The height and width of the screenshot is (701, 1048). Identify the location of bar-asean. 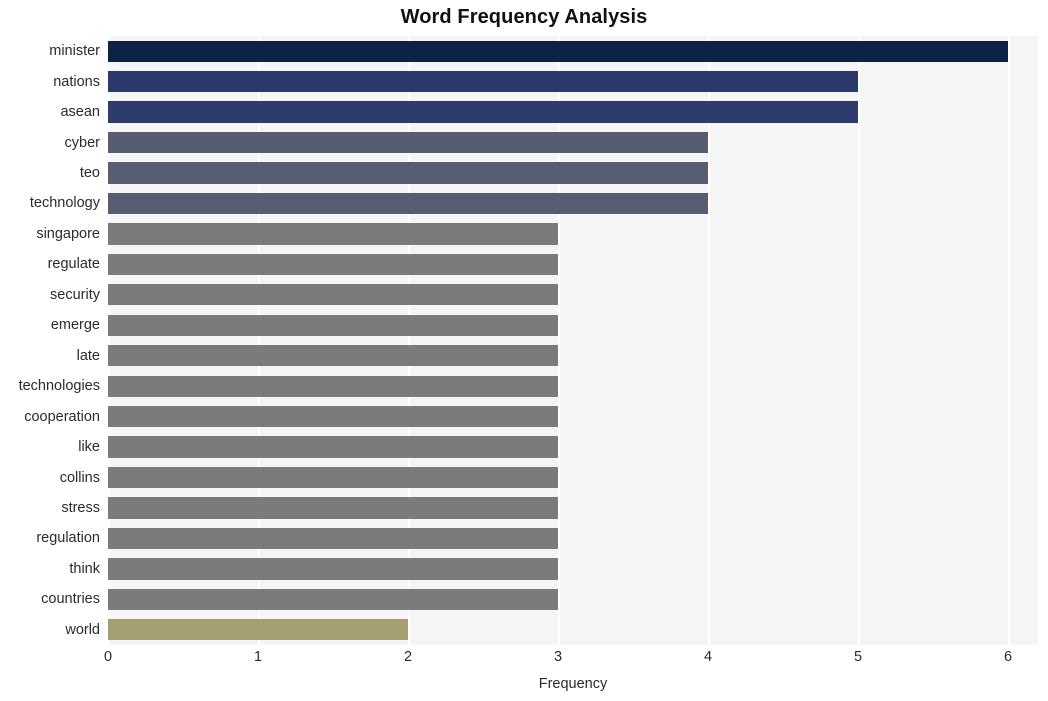
(483, 112).